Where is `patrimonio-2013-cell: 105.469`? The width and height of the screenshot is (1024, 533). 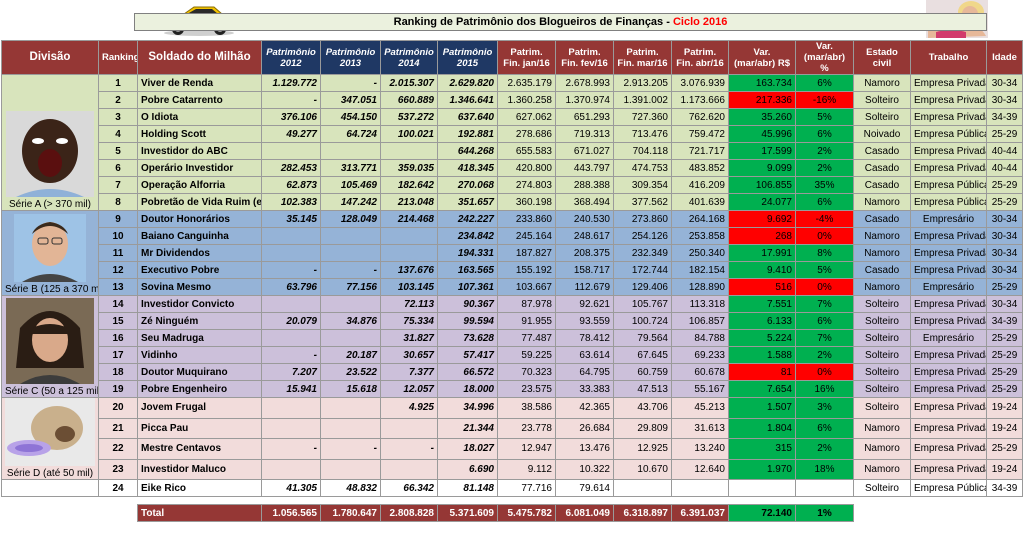
patrimonio-2013-cell: 105.469 is located at coordinates (350, 185).